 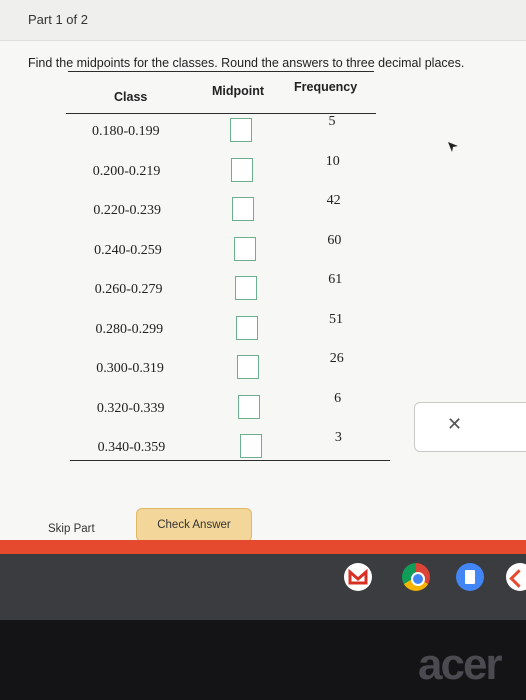 What do you see at coordinates (334, 240) in the screenshot?
I see `frequency-cell: 60` at bounding box center [334, 240].